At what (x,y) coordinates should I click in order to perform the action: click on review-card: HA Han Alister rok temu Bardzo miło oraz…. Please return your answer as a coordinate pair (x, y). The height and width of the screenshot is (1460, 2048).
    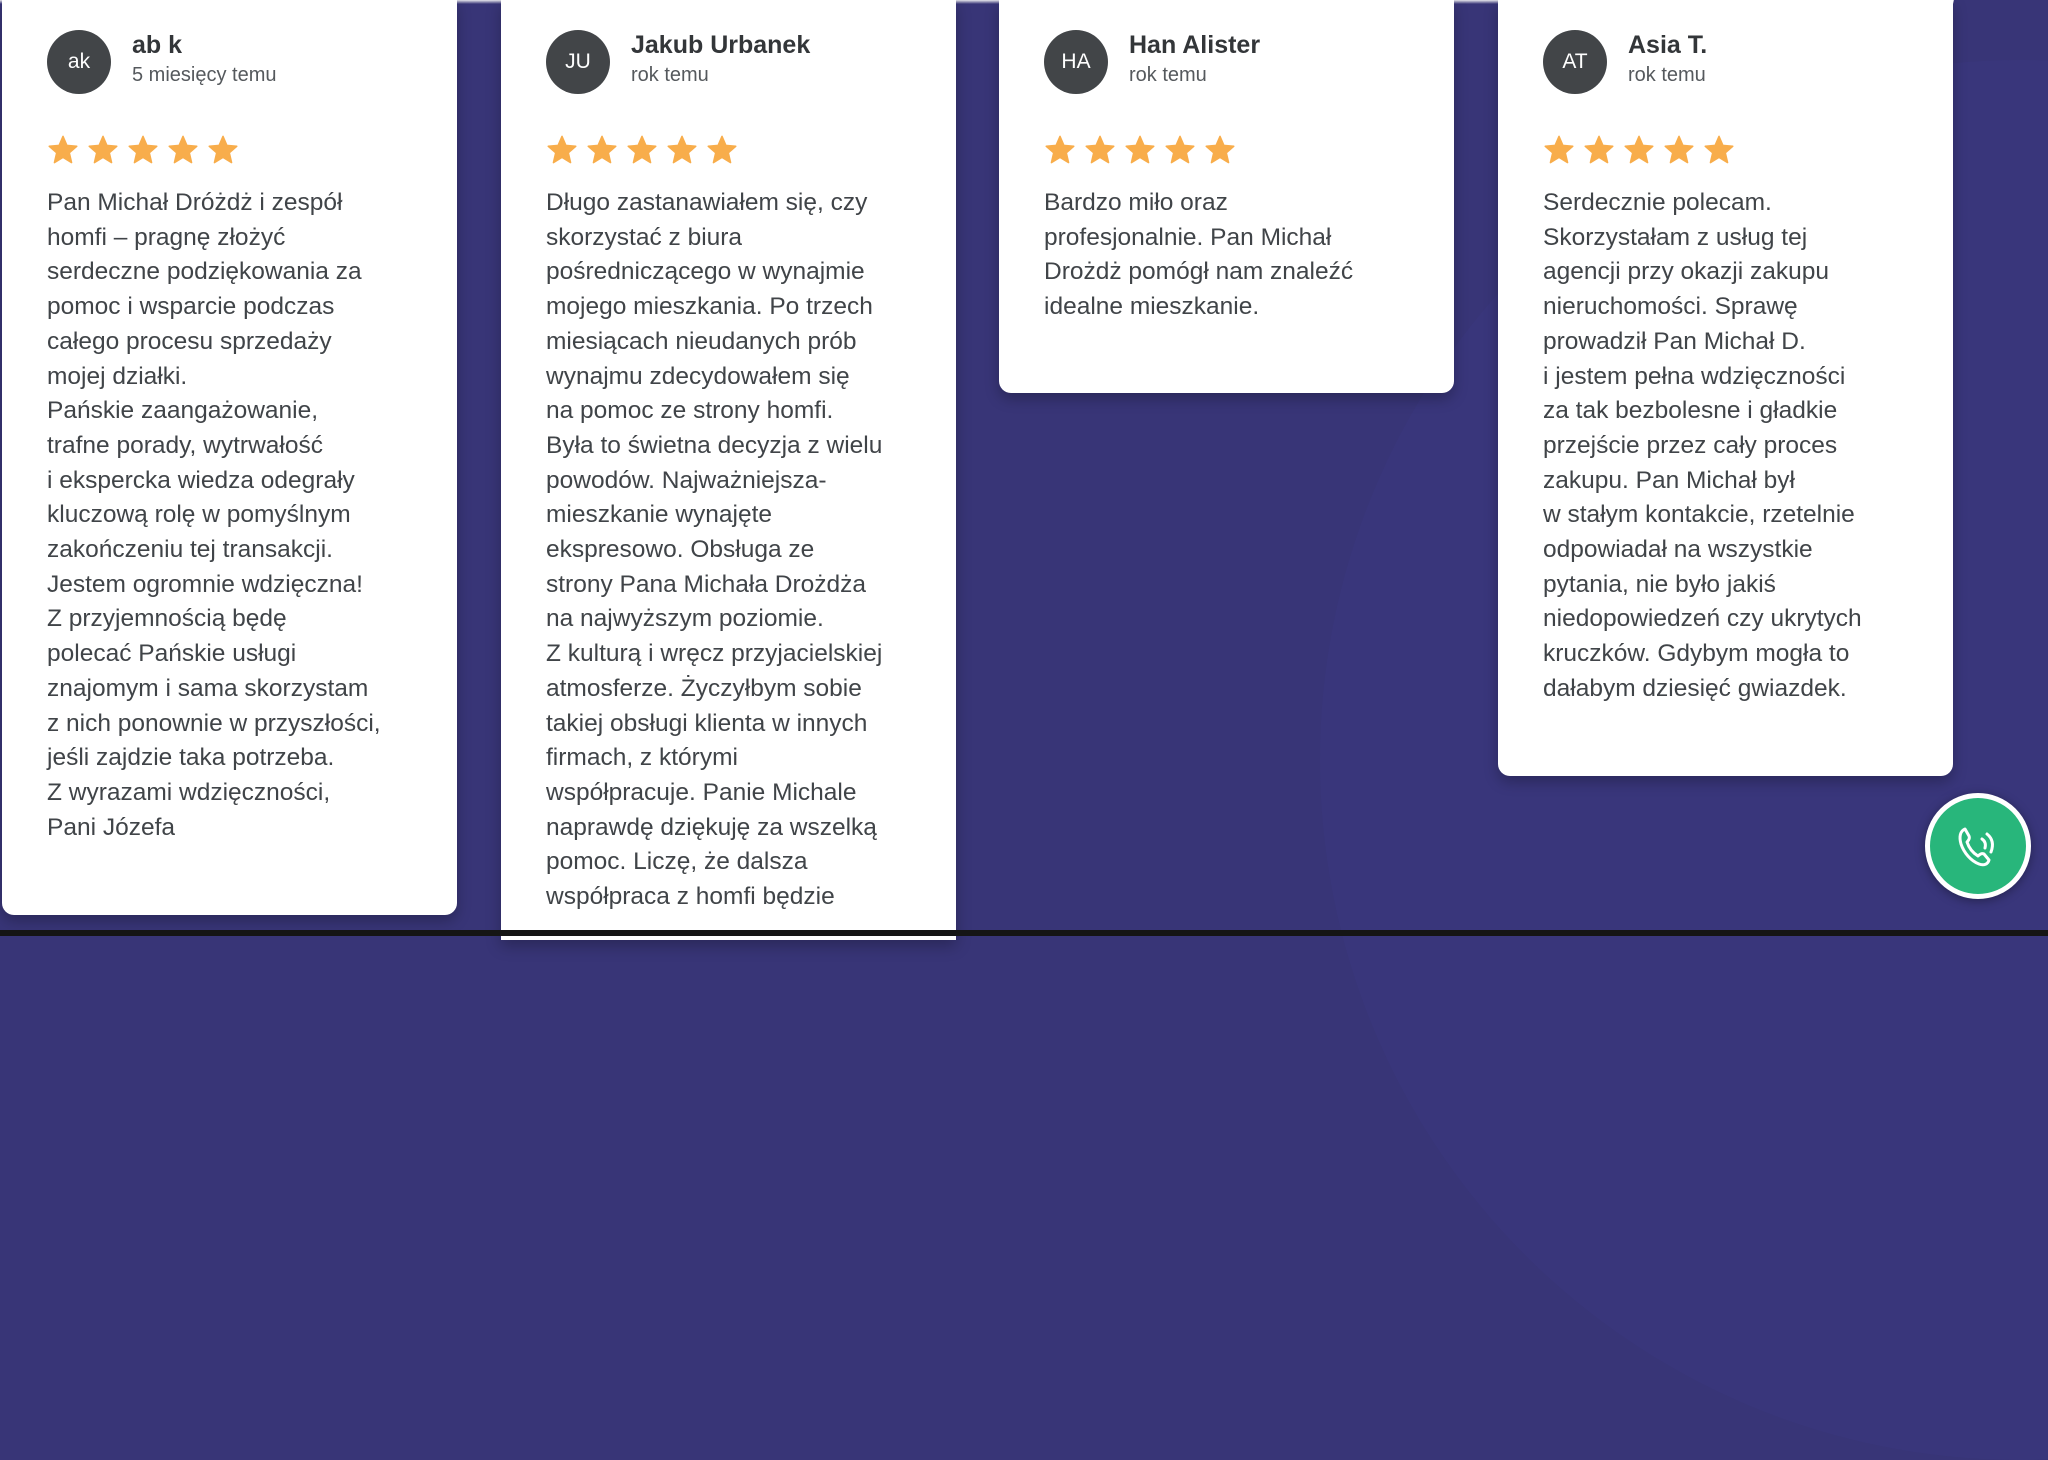
    Looking at the image, I should click on (1226, 196).